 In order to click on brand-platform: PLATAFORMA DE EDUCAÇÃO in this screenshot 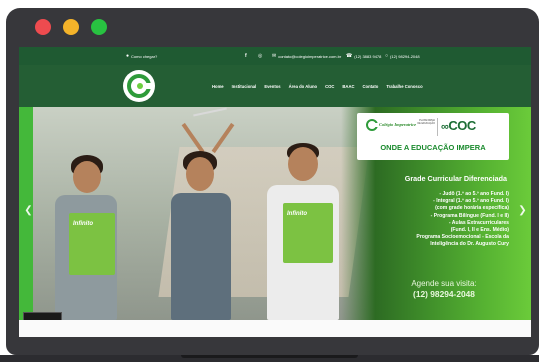, I will do `click(426, 122)`.